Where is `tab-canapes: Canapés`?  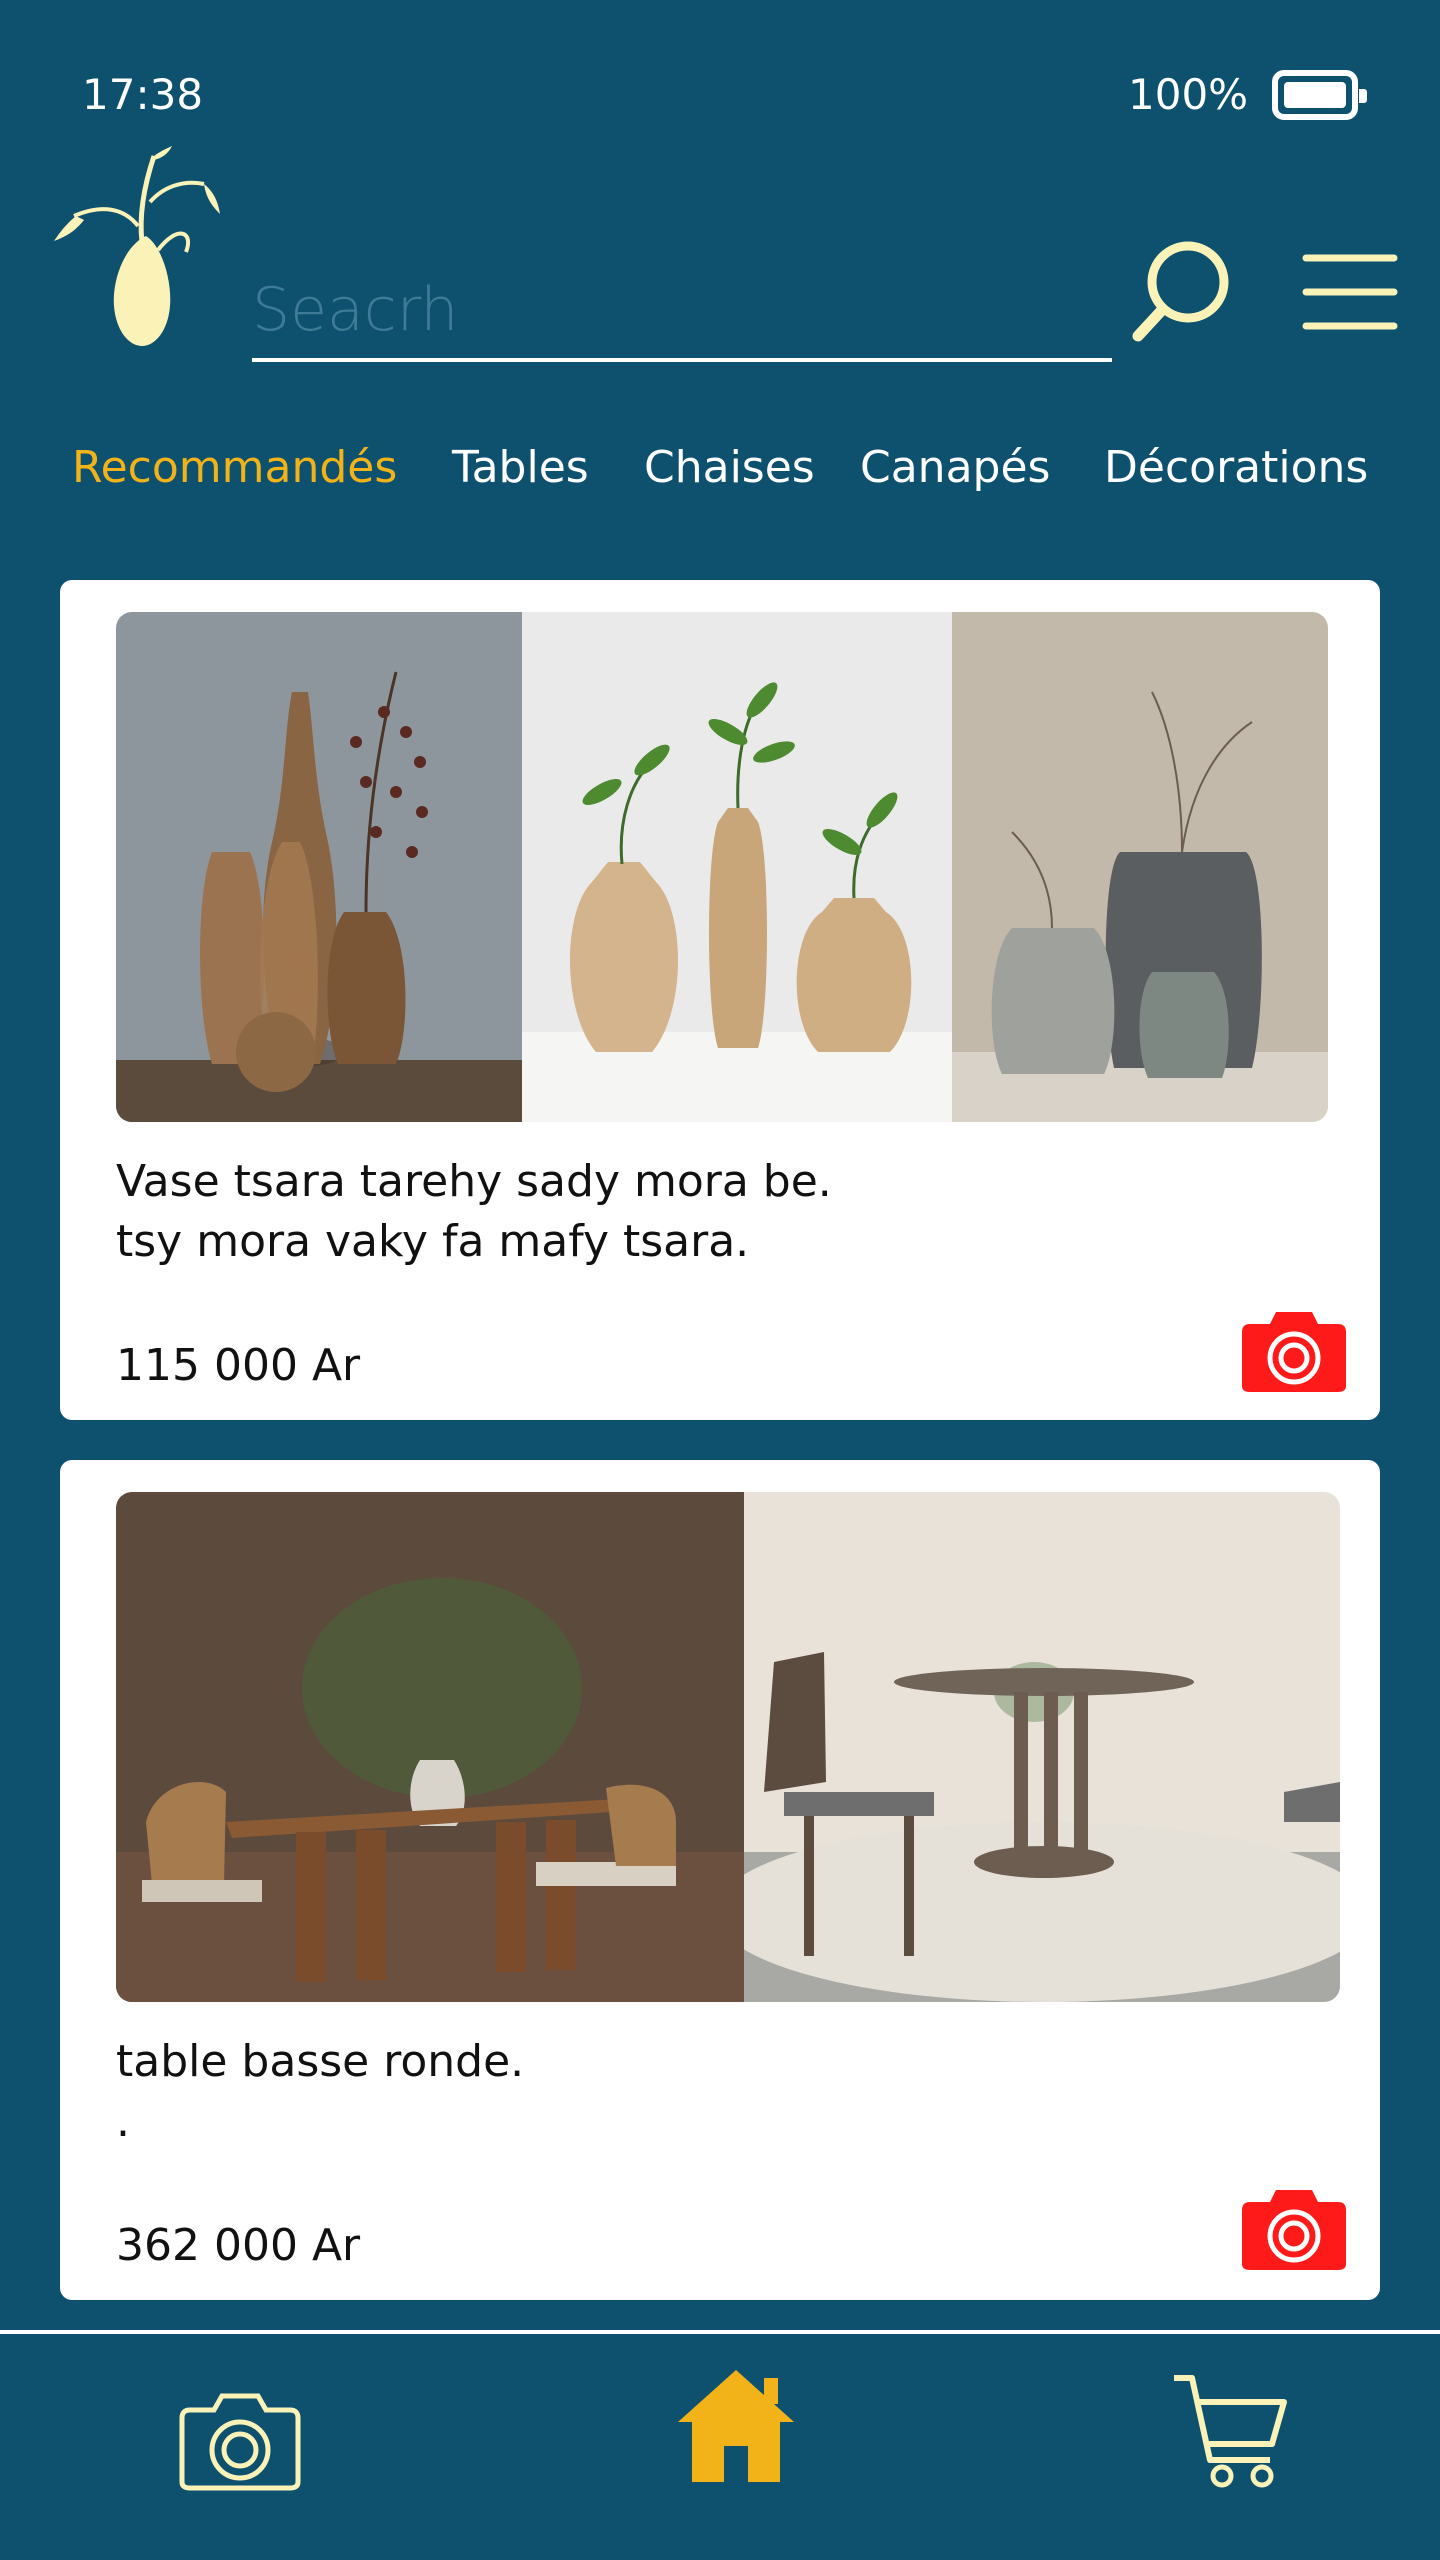 tab-canapes: Canapés is located at coordinates (955, 467).